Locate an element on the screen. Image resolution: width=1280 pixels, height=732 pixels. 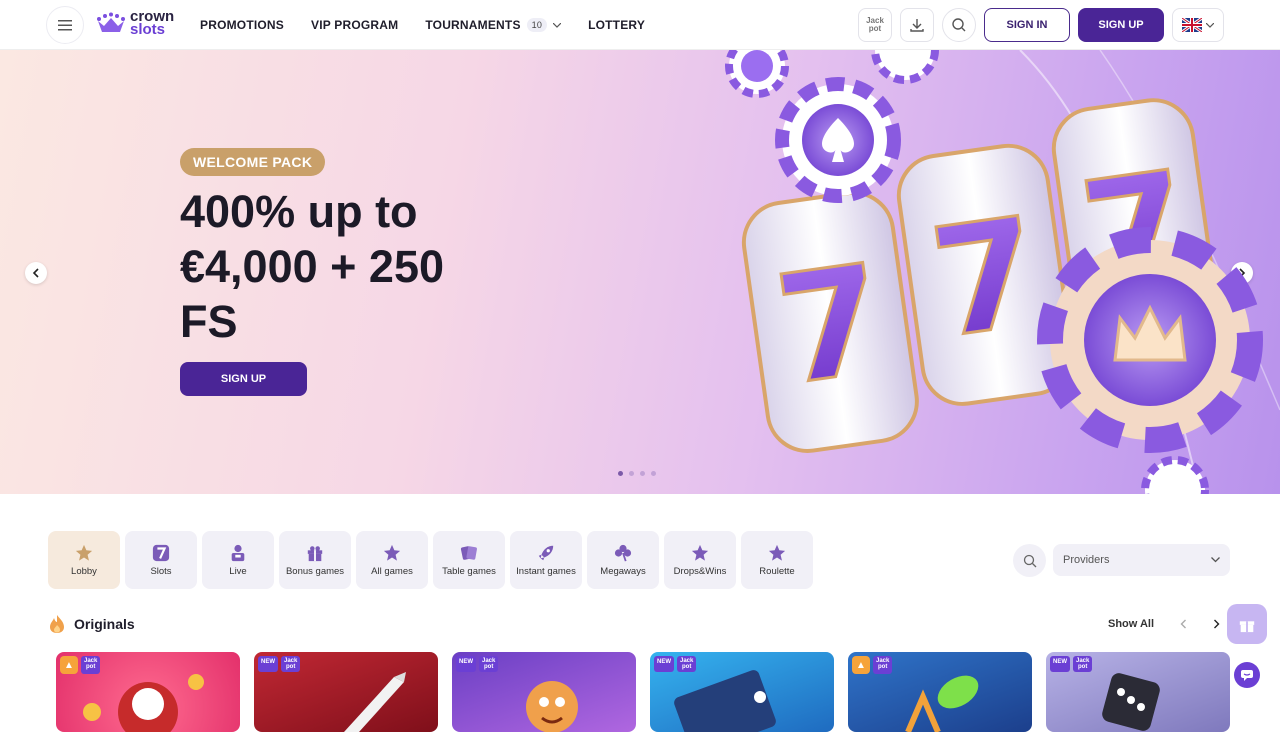
providers-label: Providers is located at coordinates (1086, 560).